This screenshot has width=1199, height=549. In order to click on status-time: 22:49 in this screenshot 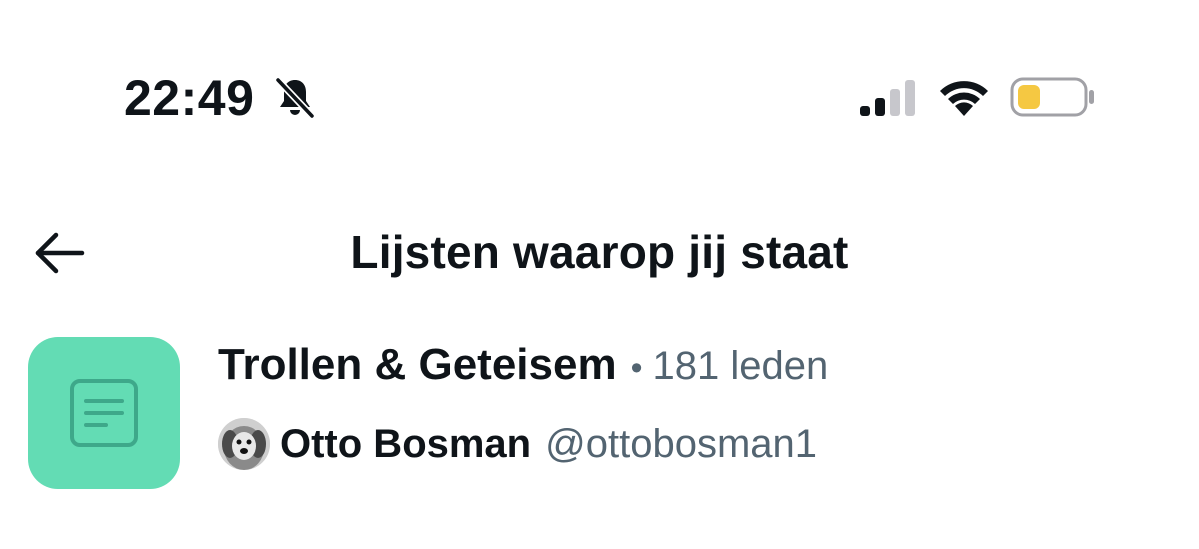, I will do `click(189, 98)`.